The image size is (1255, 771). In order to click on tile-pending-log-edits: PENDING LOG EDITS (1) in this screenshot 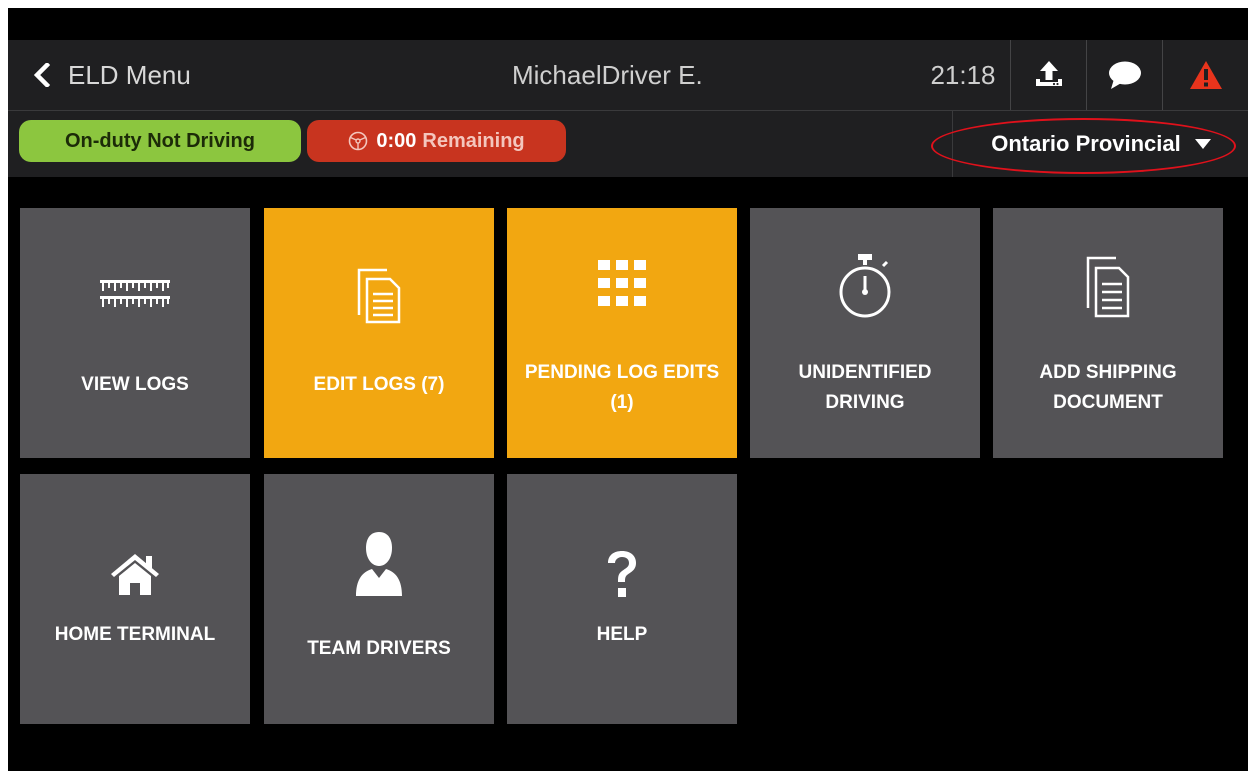, I will do `click(622, 333)`.